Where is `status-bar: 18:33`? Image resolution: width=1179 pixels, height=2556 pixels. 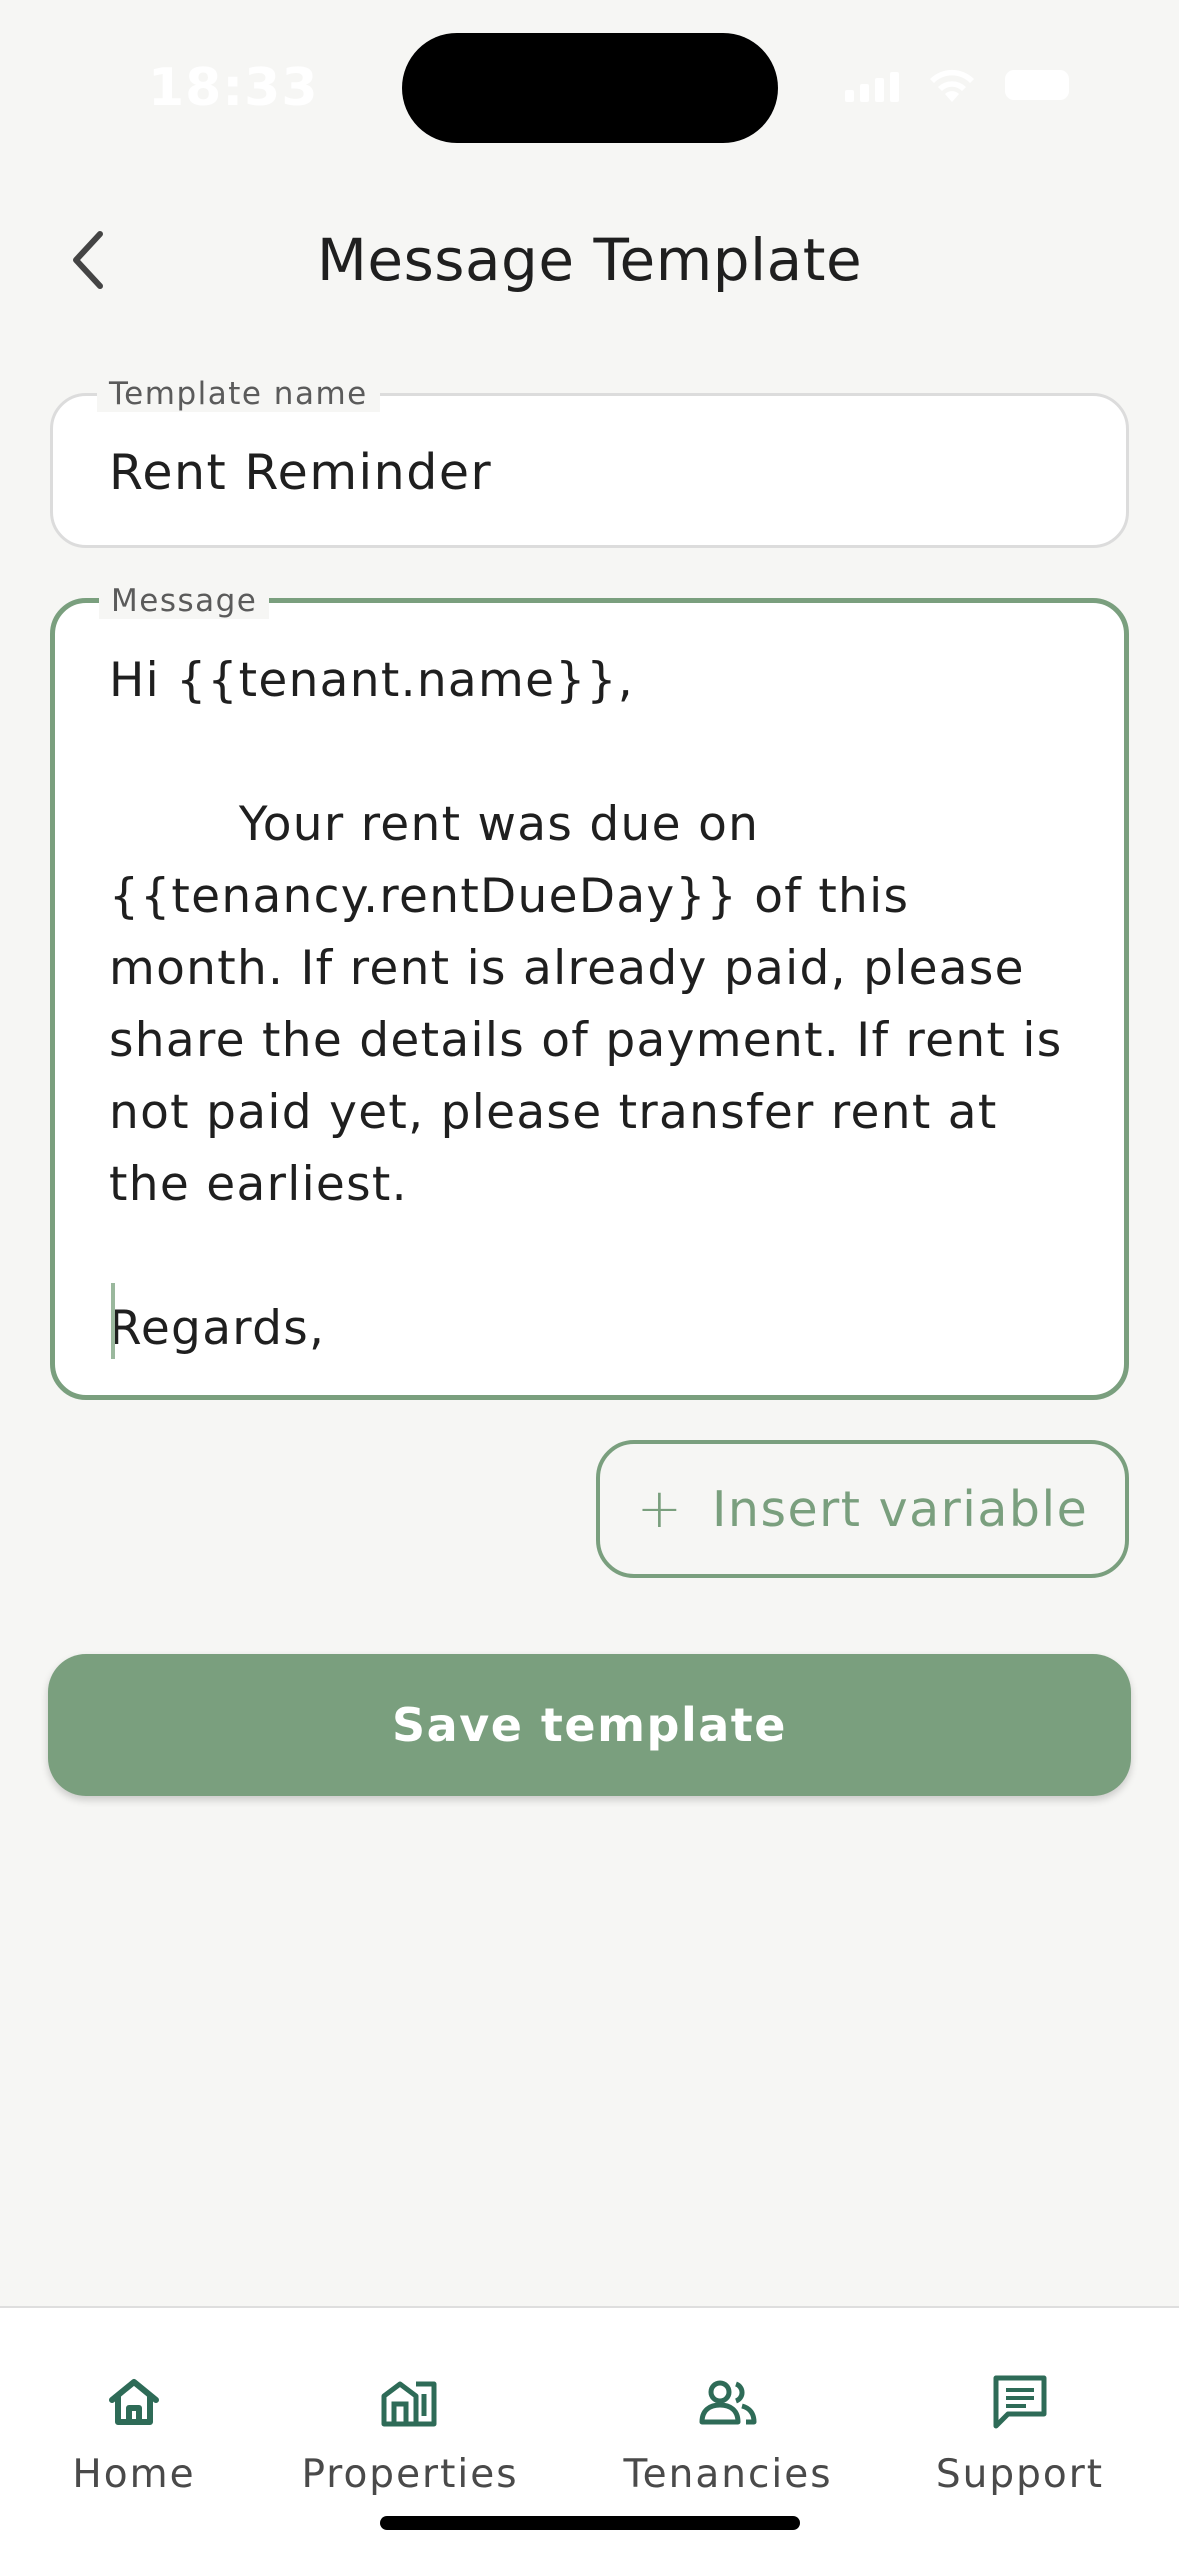 status-bar: 18:33 is located at coordinates (589, 80).